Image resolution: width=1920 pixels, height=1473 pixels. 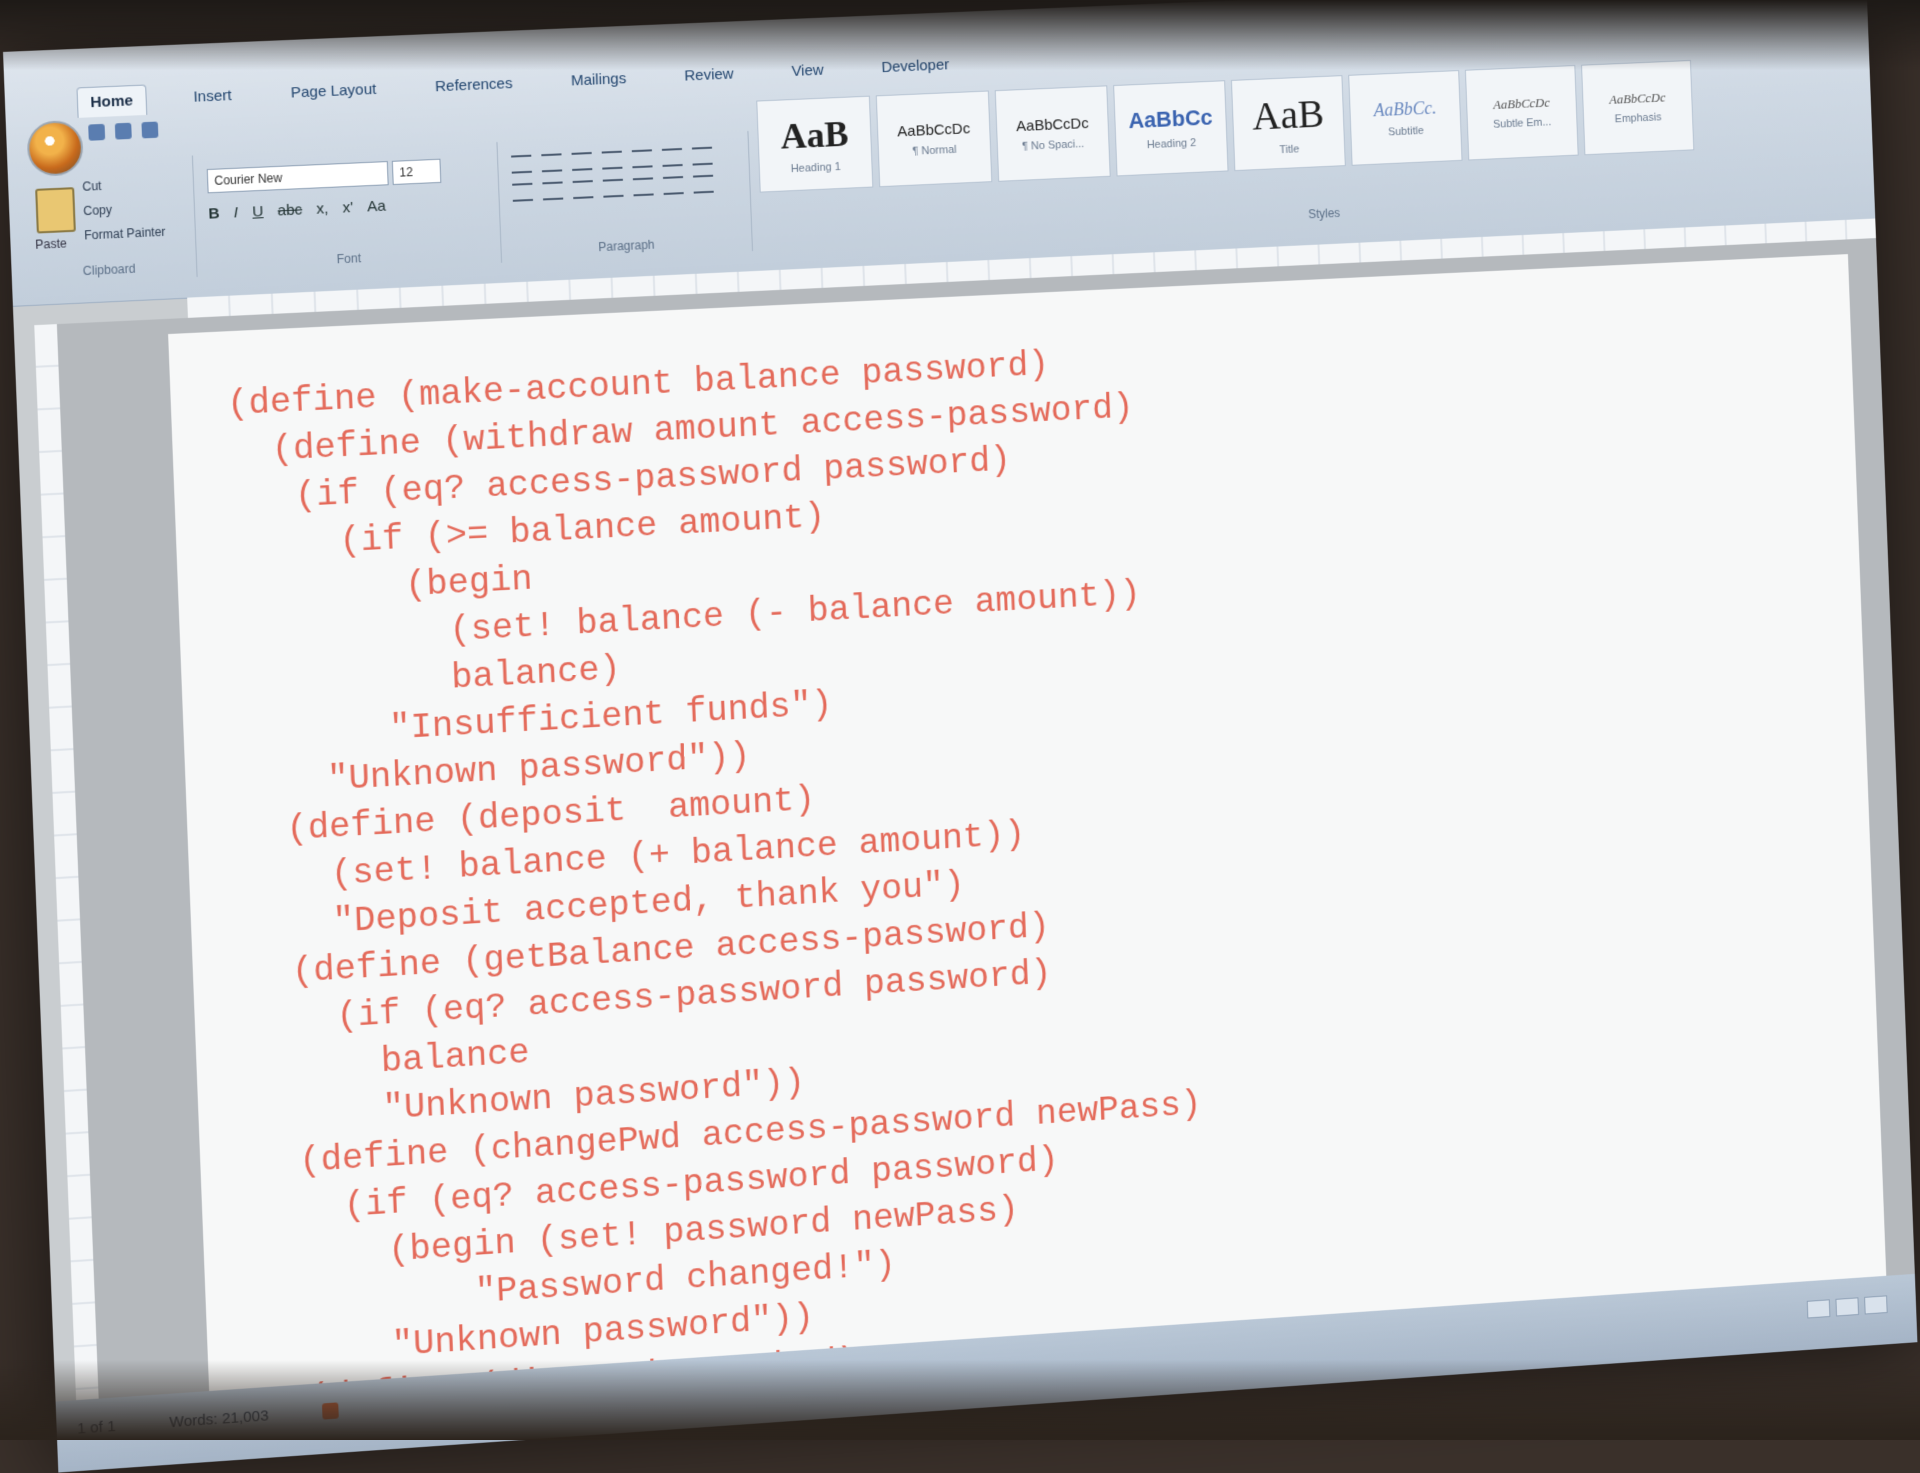 What do you see at coordinates (298, 177) in the screenshot?
I see `font-name-select: Courier New` at bounding box center [298, 177].